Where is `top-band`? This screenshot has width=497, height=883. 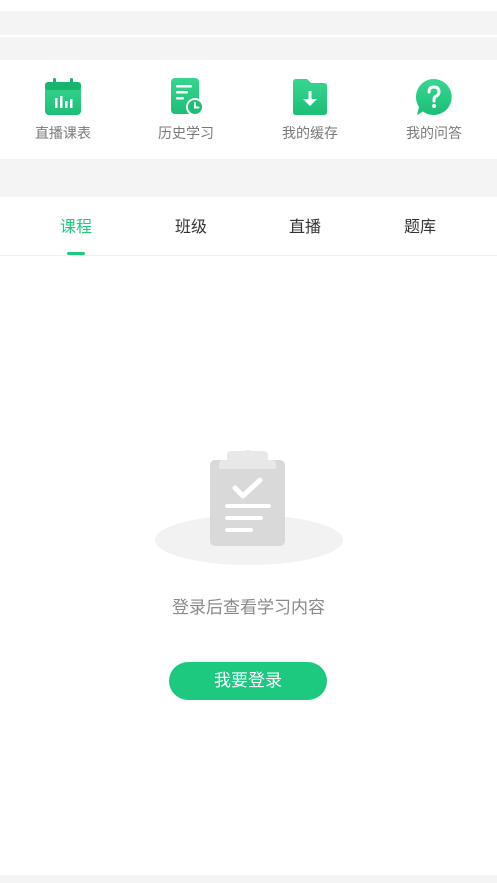 top-band is located at coordinates (248, 23).